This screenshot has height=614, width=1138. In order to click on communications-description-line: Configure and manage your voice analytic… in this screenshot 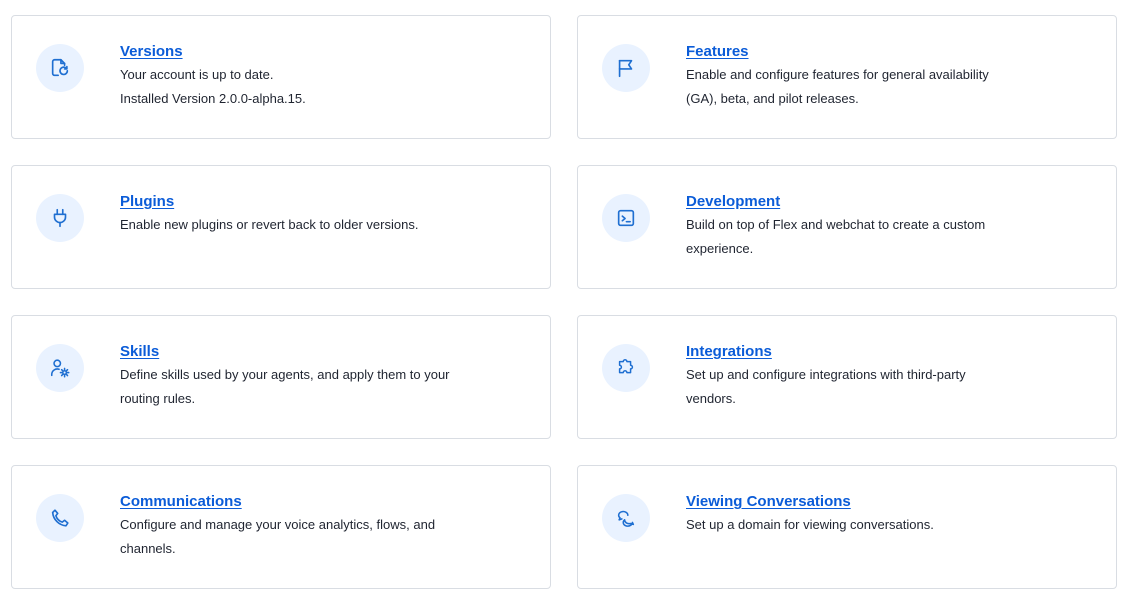, I will do `click(278, 524)`.